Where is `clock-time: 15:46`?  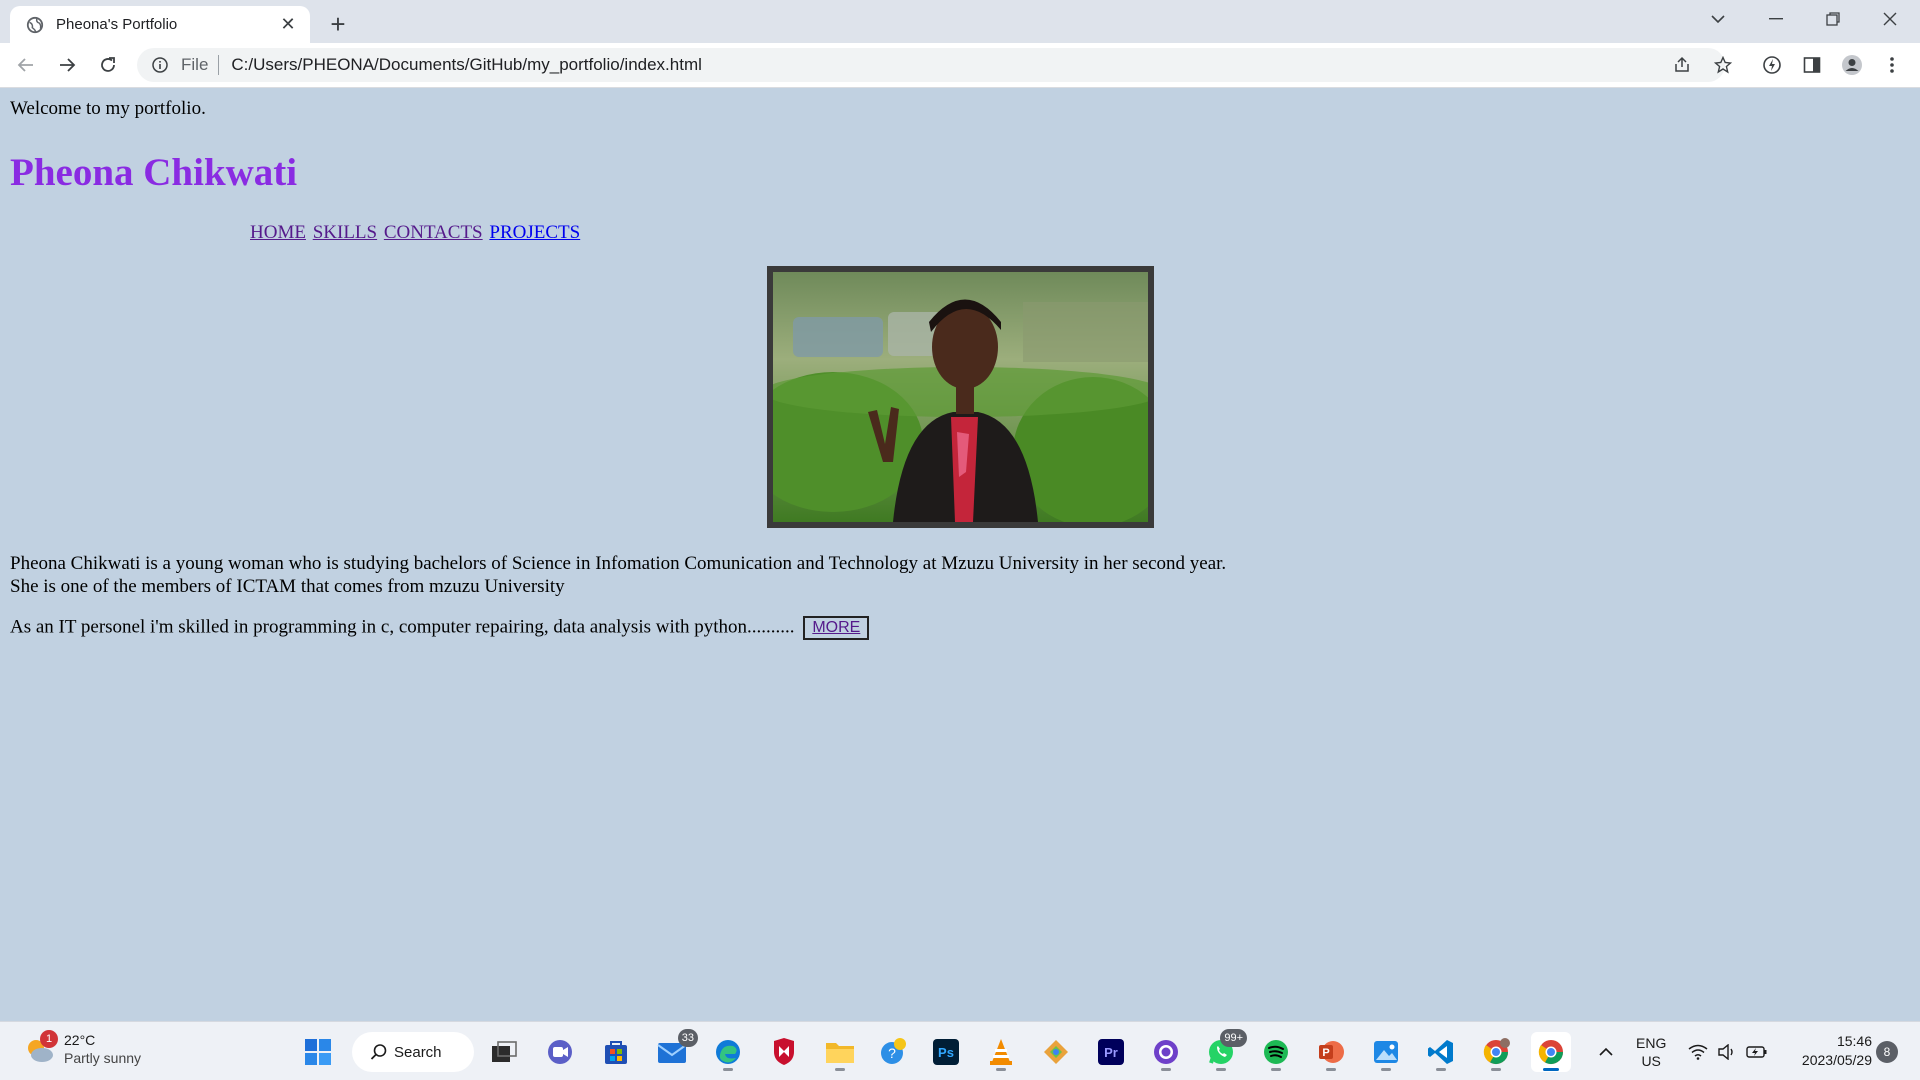 clock-time: 15:46 is located at coordinates (1854, 1041).